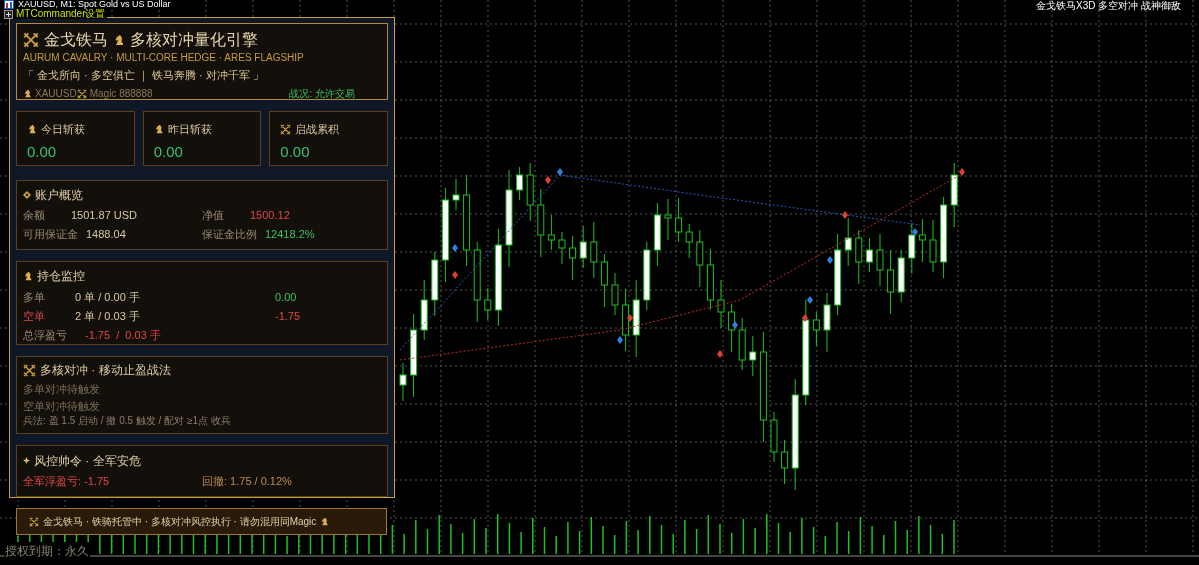 Image resolution: width=1199 pixels, height=565 pixels. What do you see at coordinates (63, 129) in the screenshot?
I see `stat-label: 今日斩获` at bounding box center [63, 129].